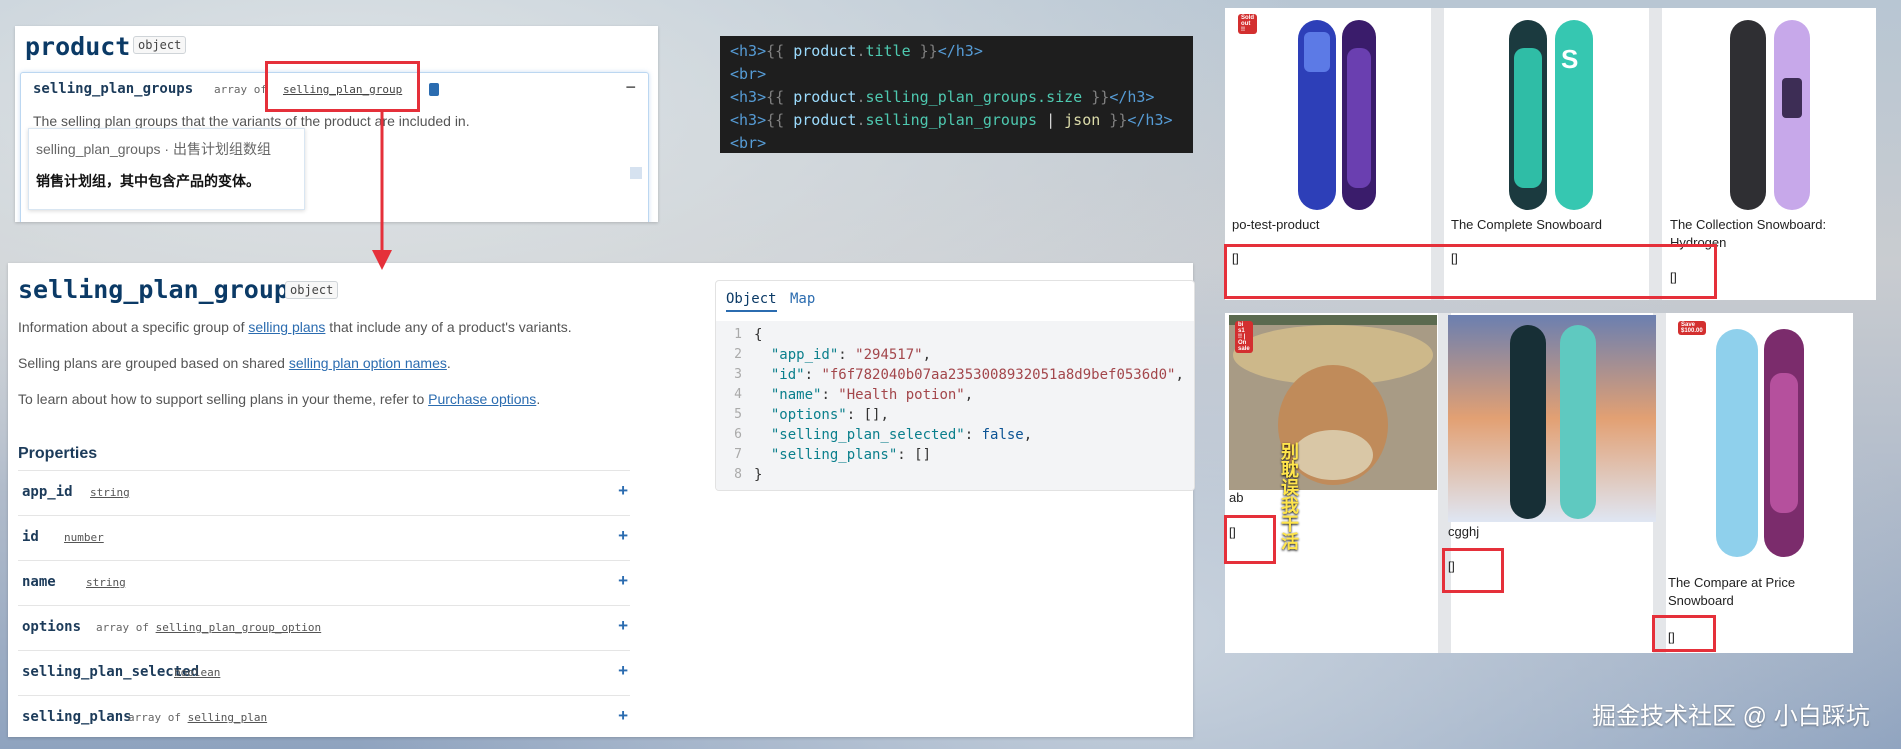  I want to click on line-number: 8, so click(738, 474).